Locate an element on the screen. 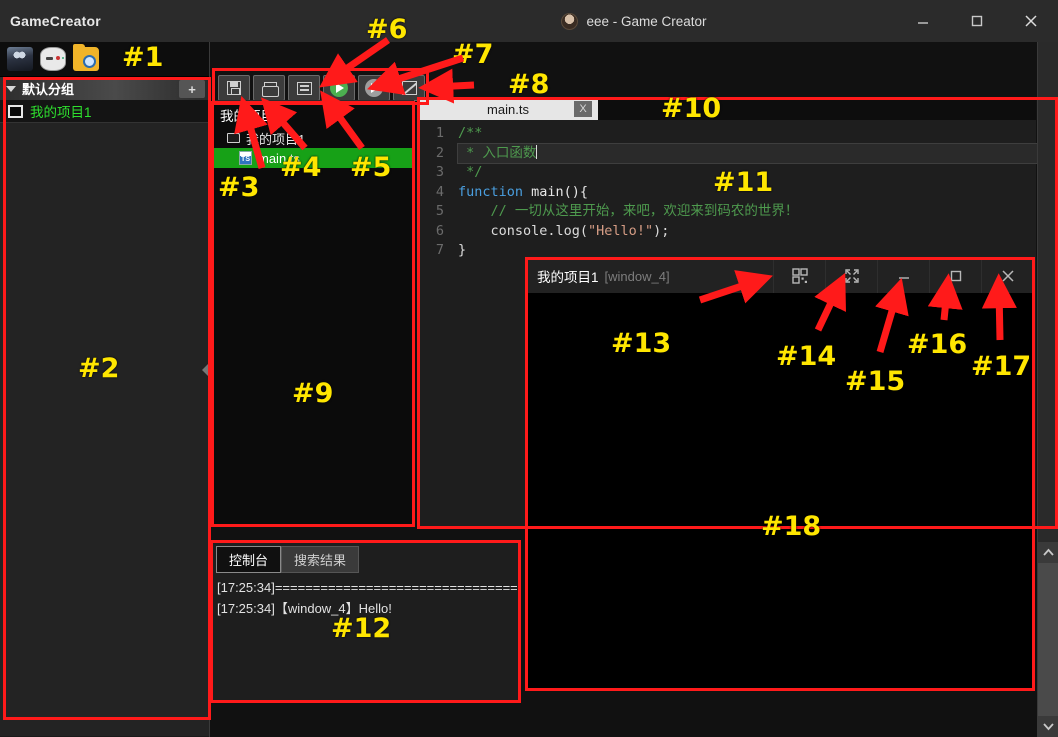  folder-search-icon is located at coordinates (86, 57).